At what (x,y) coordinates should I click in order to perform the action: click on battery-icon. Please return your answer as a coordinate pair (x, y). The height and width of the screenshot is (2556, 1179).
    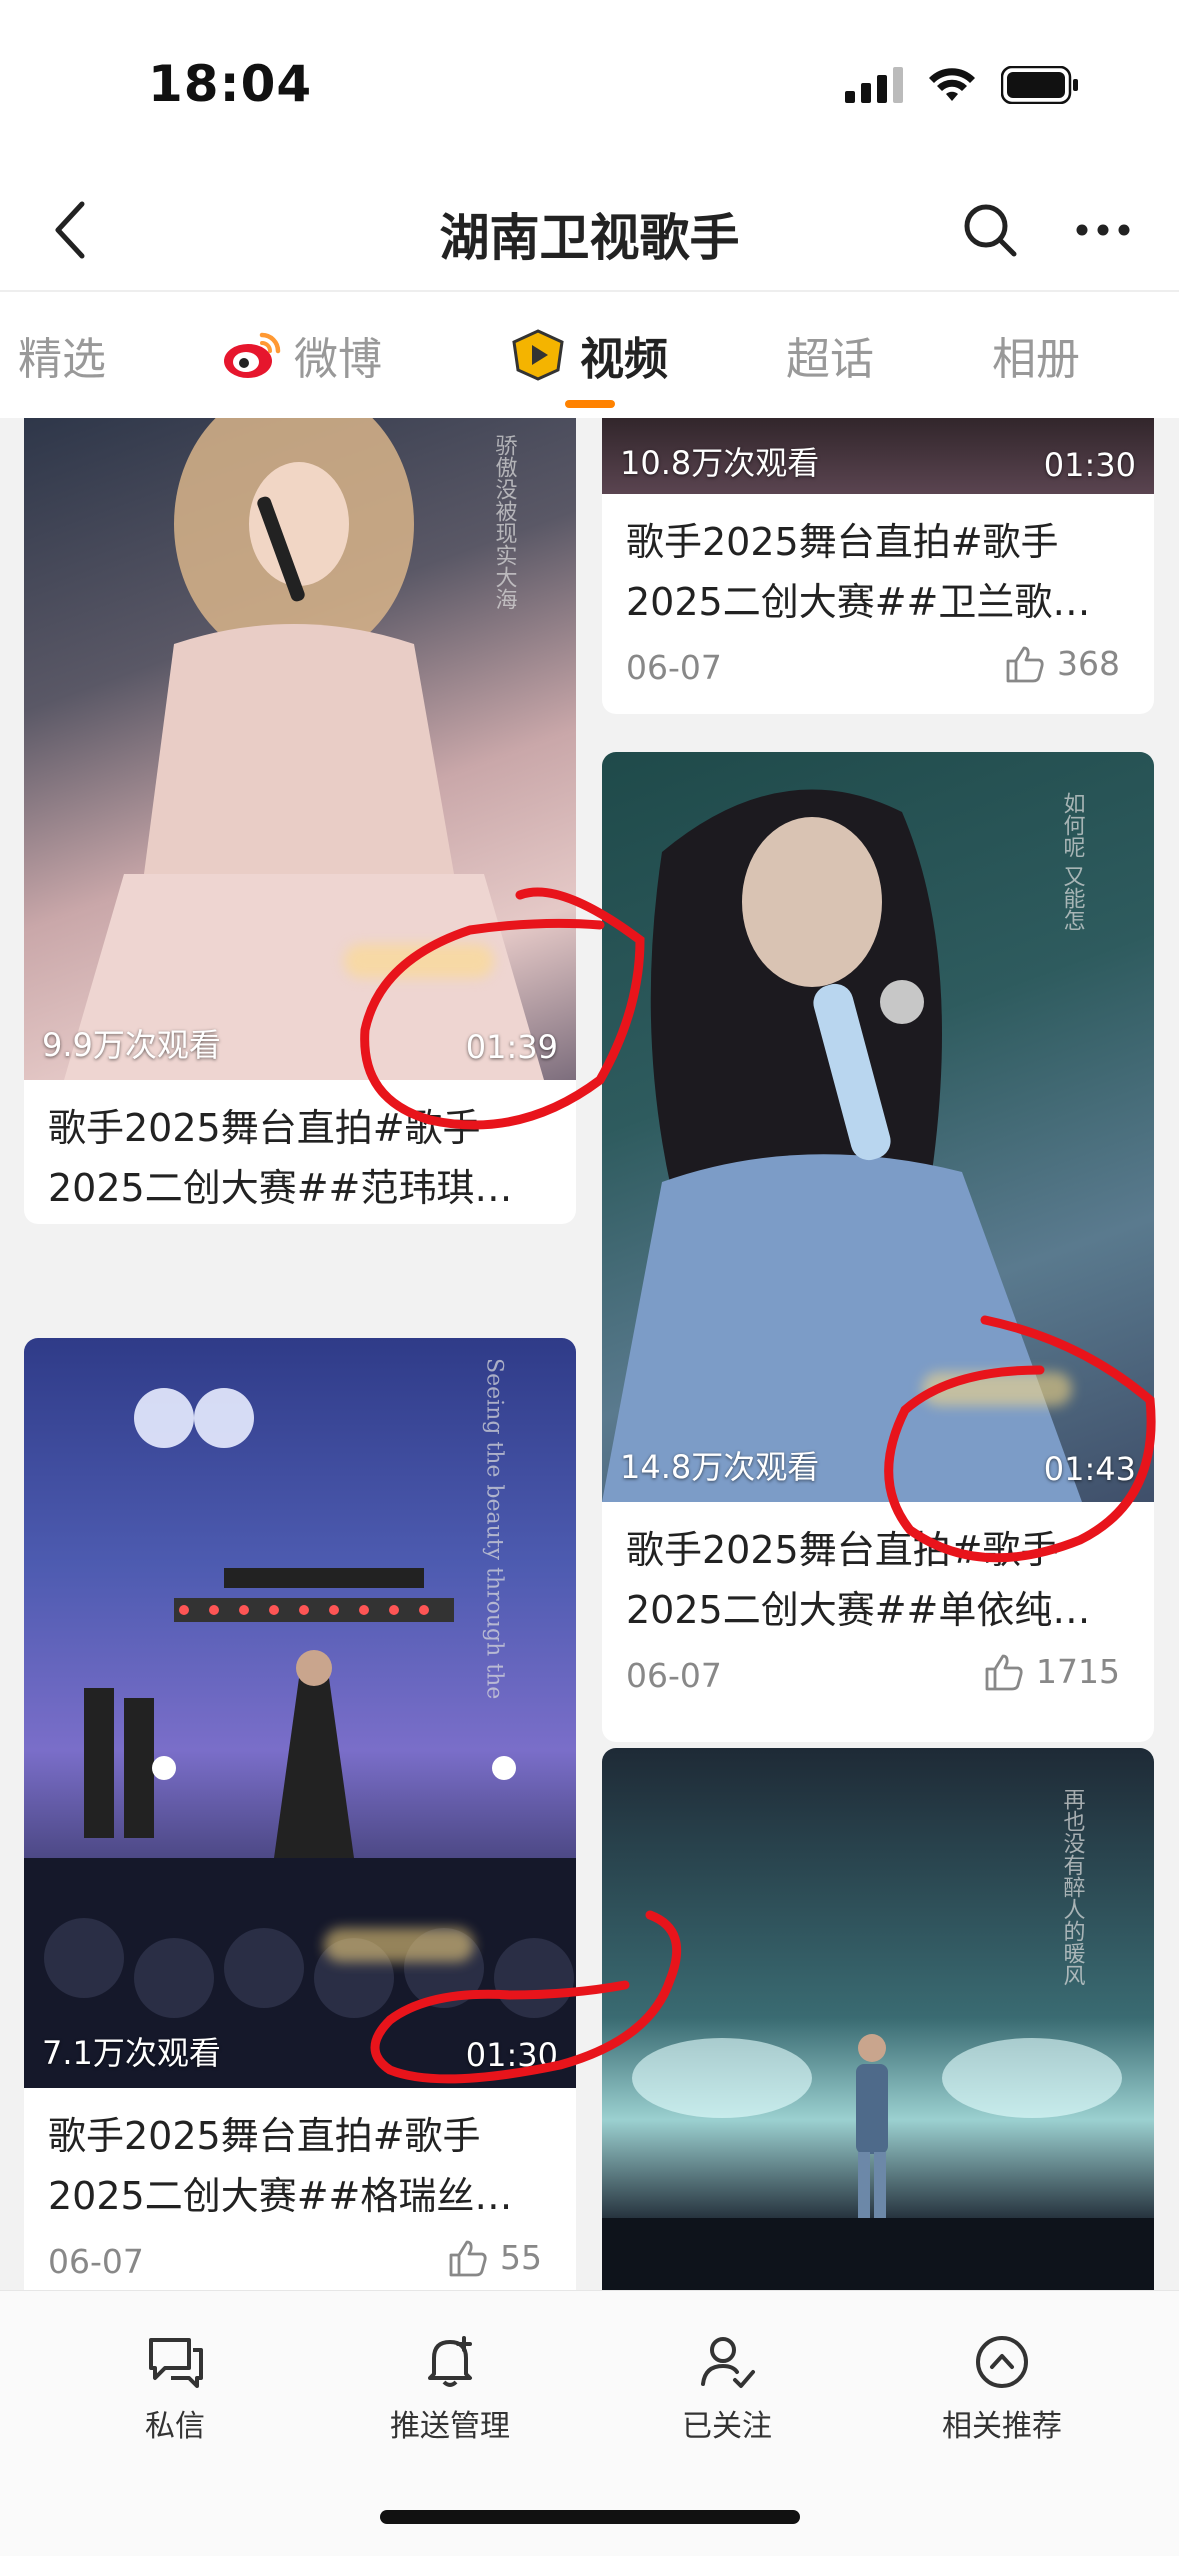
    Looking at the image, I should click on (1039, 85).